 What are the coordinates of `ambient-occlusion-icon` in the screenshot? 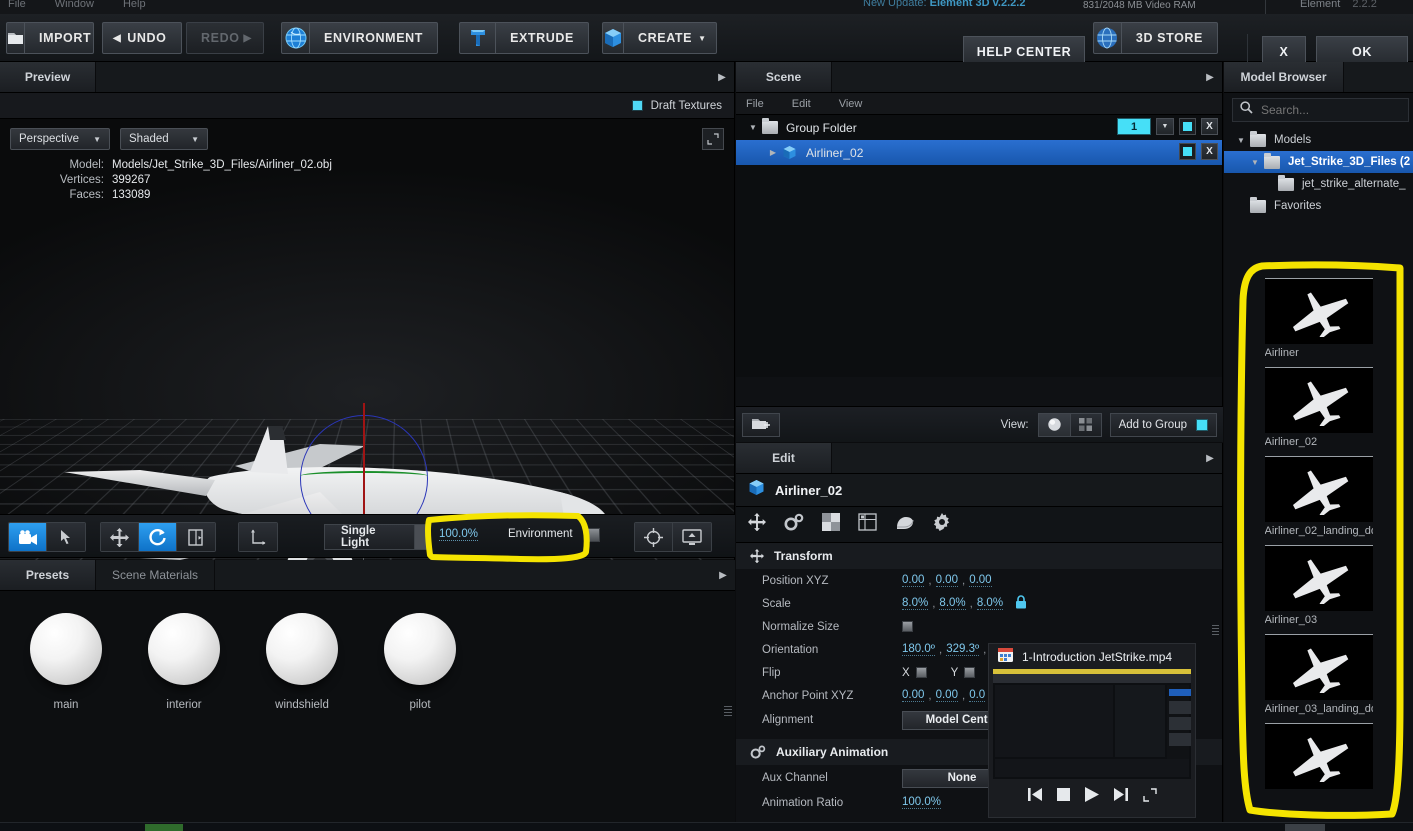 It's located at (905, 525).